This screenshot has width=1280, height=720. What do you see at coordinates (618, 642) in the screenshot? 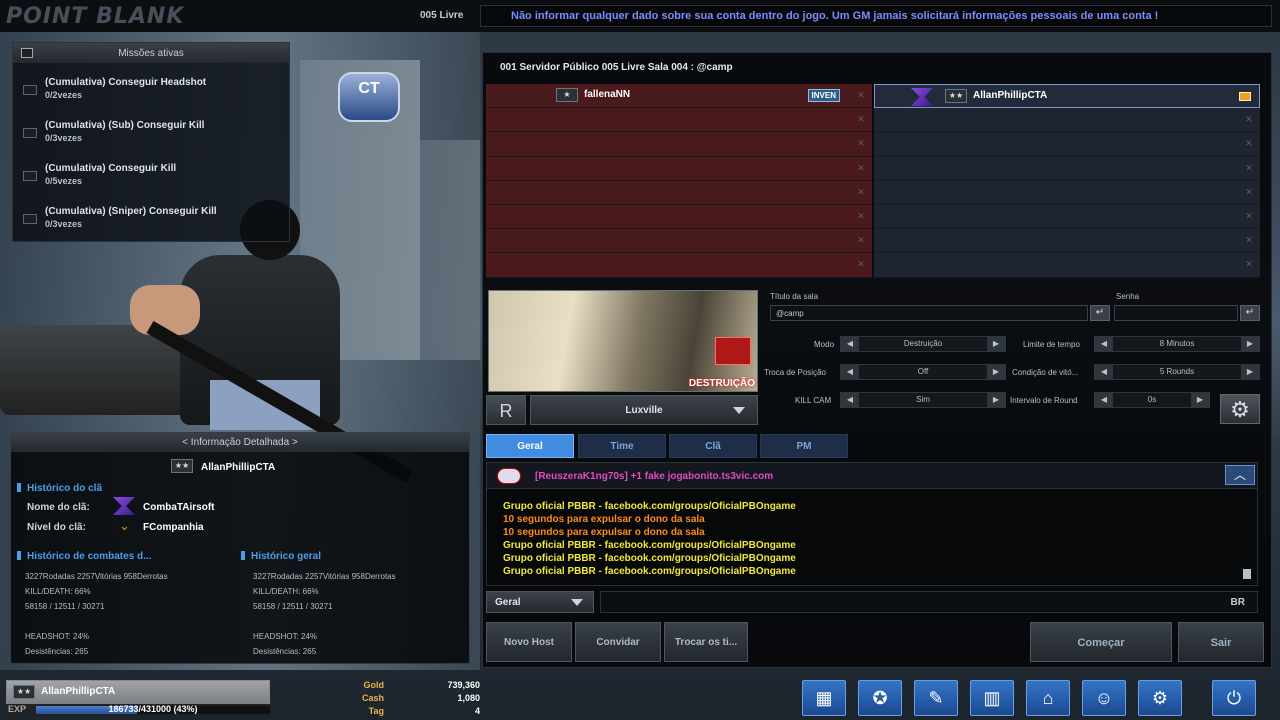
I see `invite-button: Convidar` at bounding box center [618, 642].